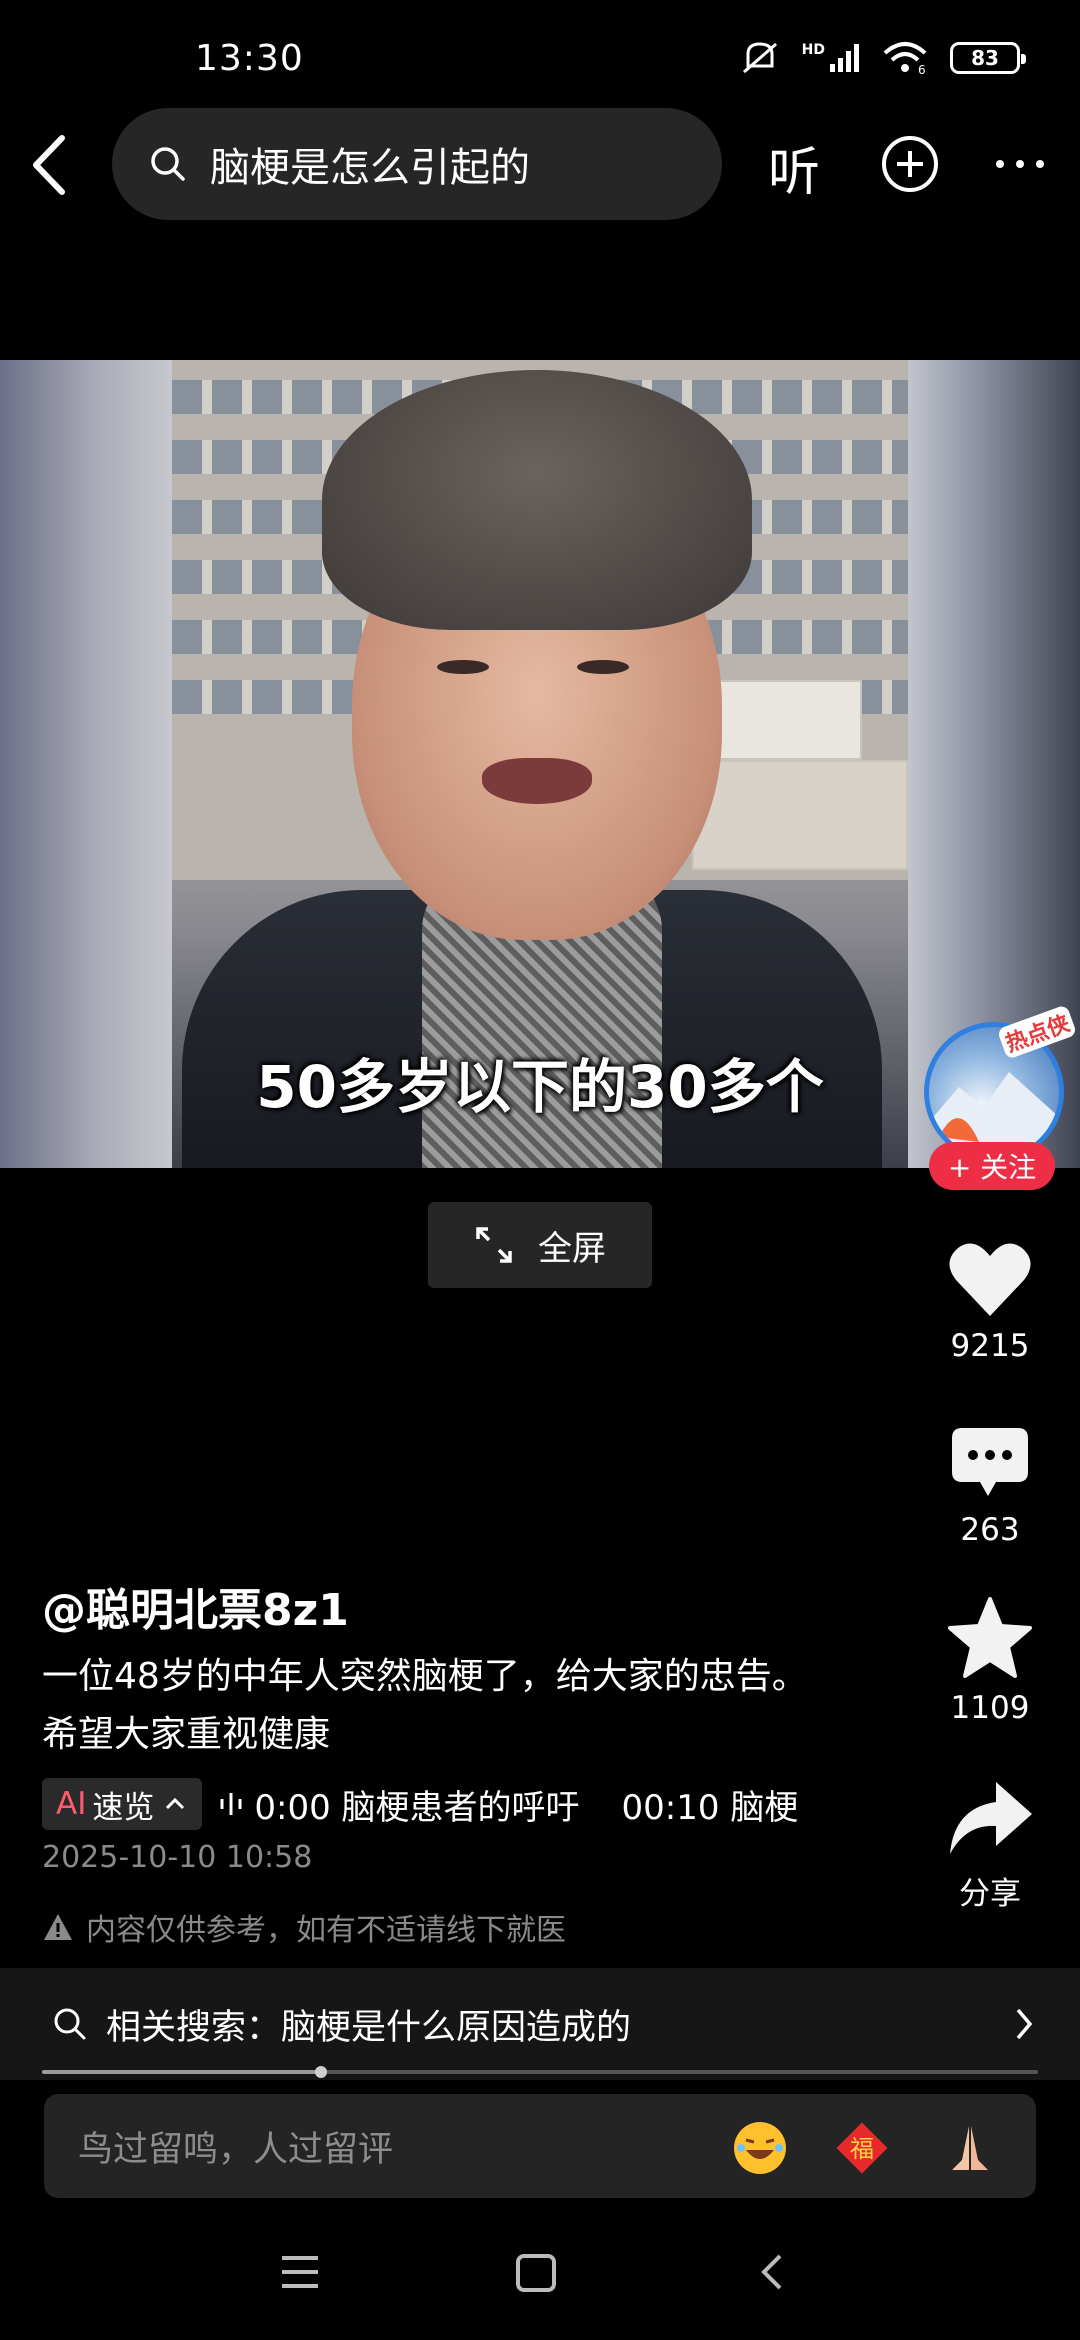 Image resolution: width=1080 pixels, height=2340 pixels. I want to click on more-button, so click(1020, 164).